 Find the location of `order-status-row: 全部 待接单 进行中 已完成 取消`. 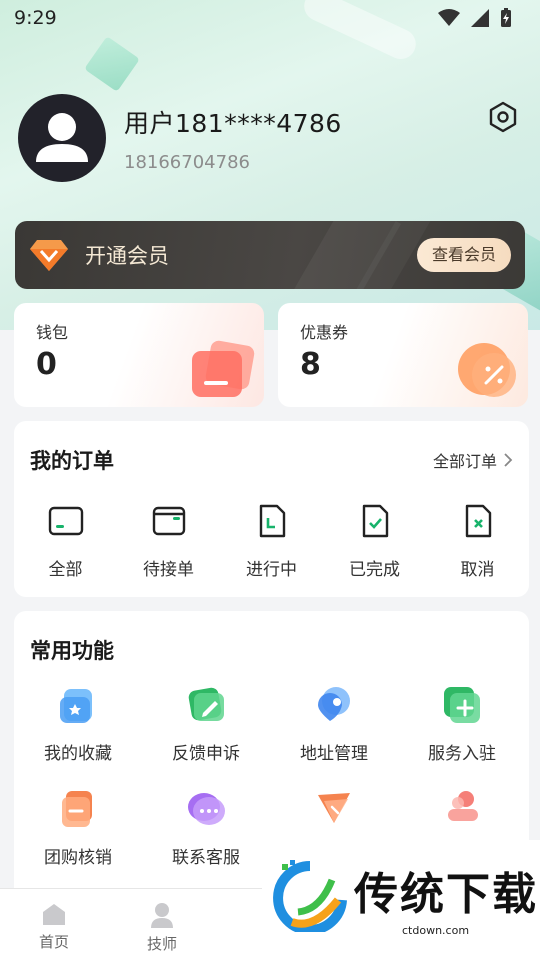

order-status-row: 全部 待接单 进行中 已完成 取消 is located at coordinates (271, 540).